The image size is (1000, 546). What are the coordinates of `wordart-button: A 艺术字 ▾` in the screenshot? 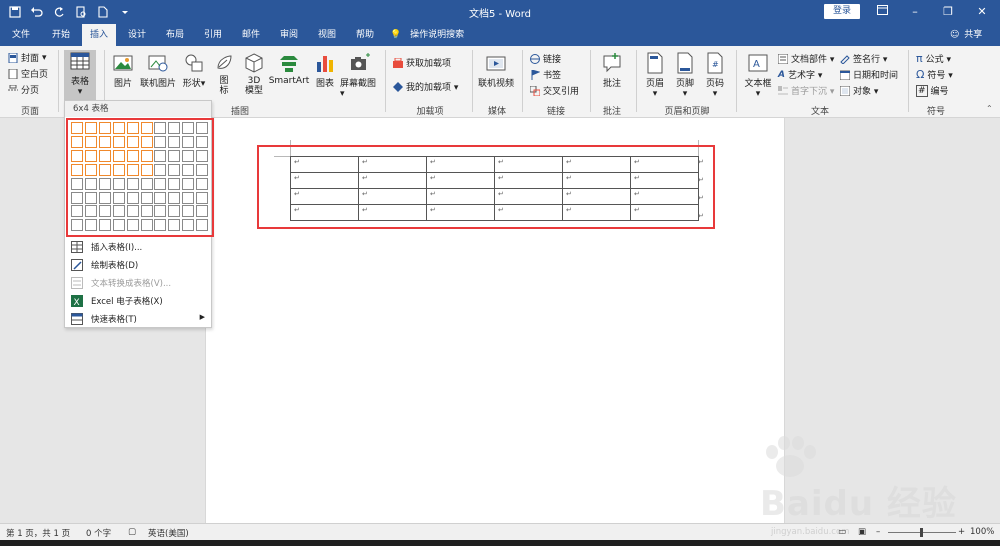 It's located at (800, 75).